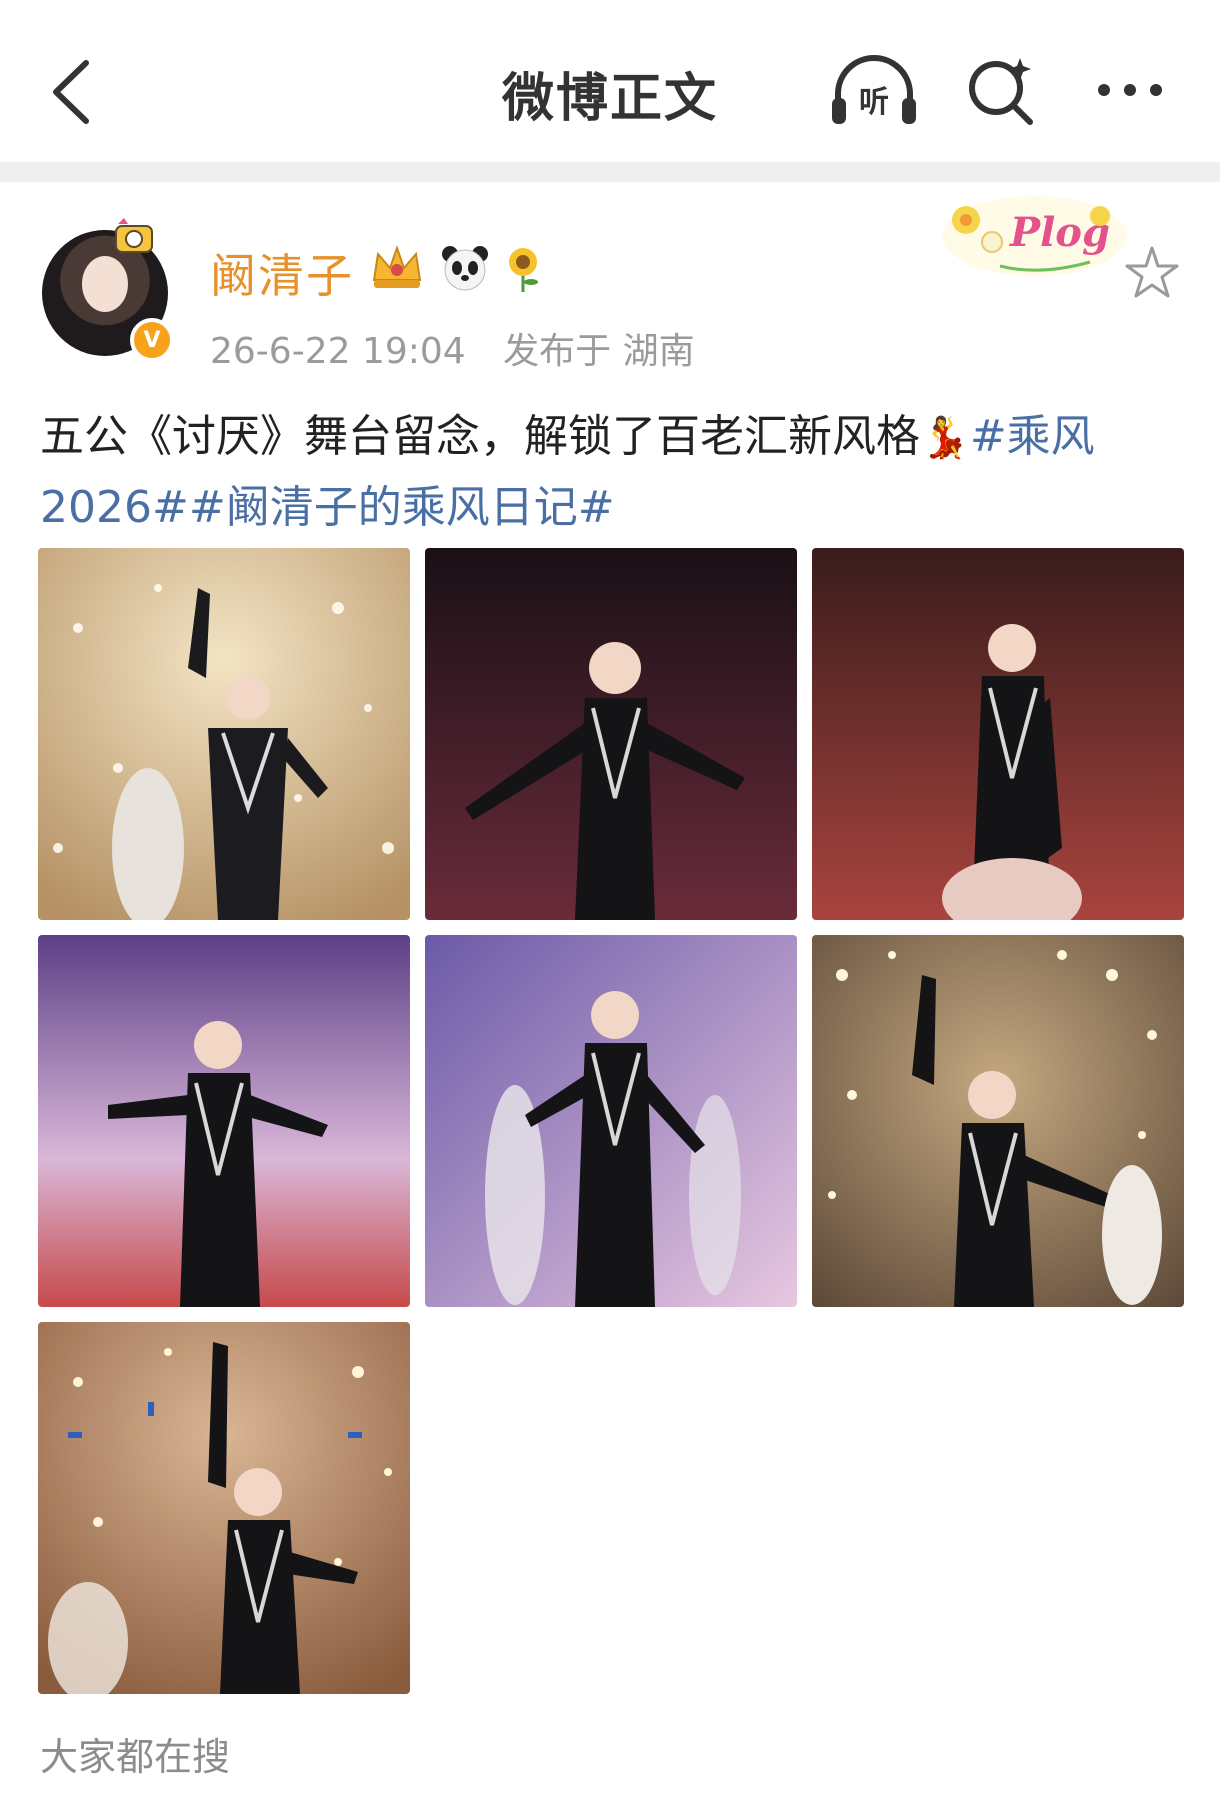 This screenshot has height=1812, width=1220. I want to click on post-text: 五公《讨厌》舞台留念，解锁了百老汇新风格💃#乘风2026##阚清子的乘风日记#, so click(615, 472).